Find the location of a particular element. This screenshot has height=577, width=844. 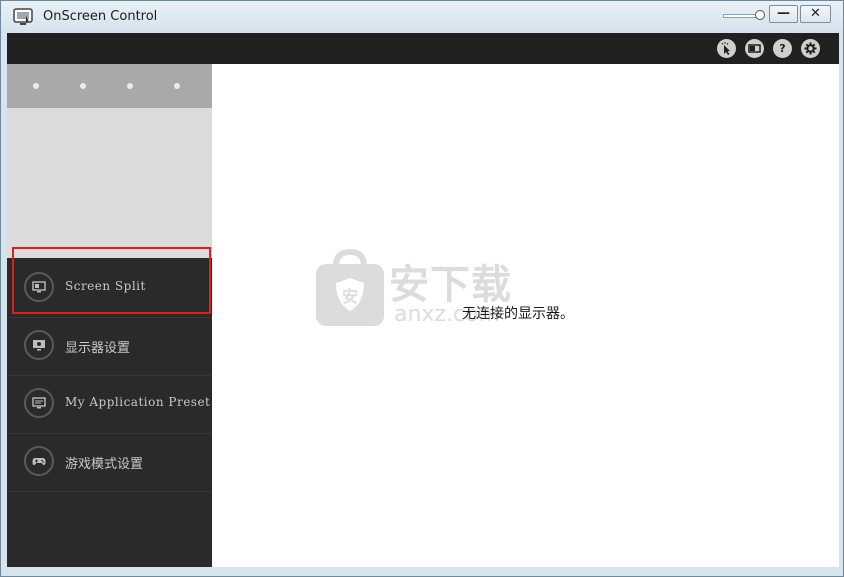

toolbar: ? is located at coordinates (423, 48).